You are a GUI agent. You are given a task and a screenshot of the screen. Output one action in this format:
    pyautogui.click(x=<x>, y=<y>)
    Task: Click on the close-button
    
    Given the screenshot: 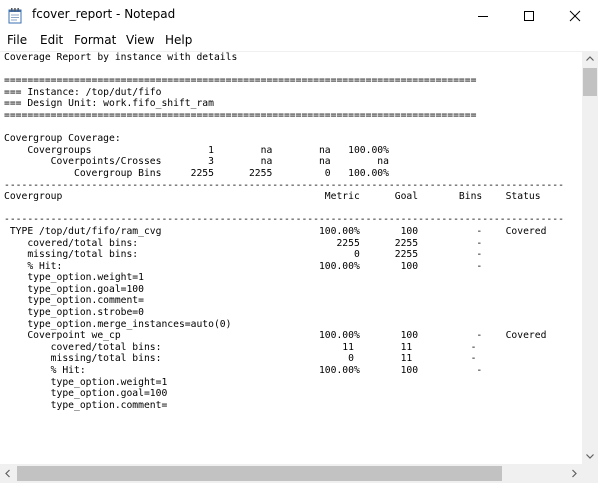 What is the action you would take?
    pyautogui.click(x=575, y=15)
    